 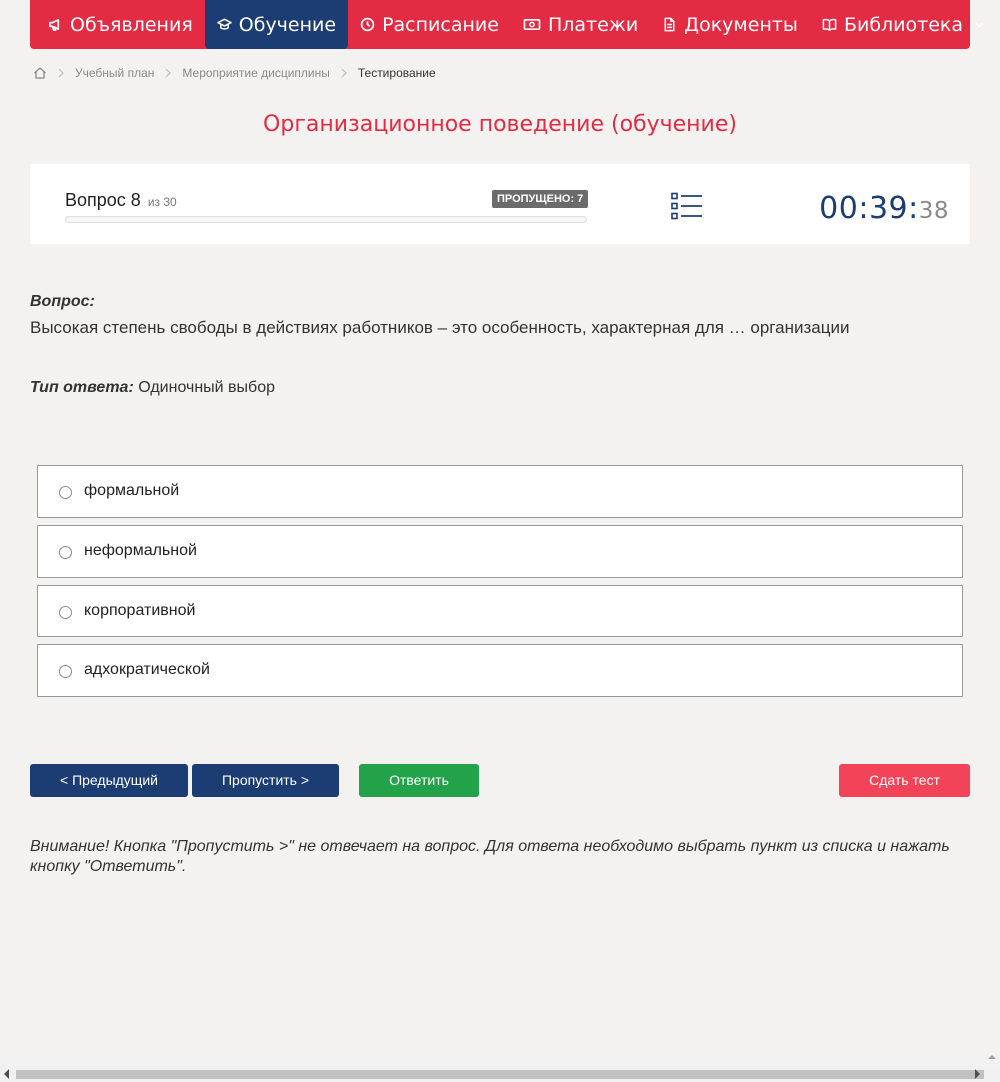 What do you see at coordinates (326, 219) in the screenshot?
I see `progress-bar` at bounding box center [326, 219].